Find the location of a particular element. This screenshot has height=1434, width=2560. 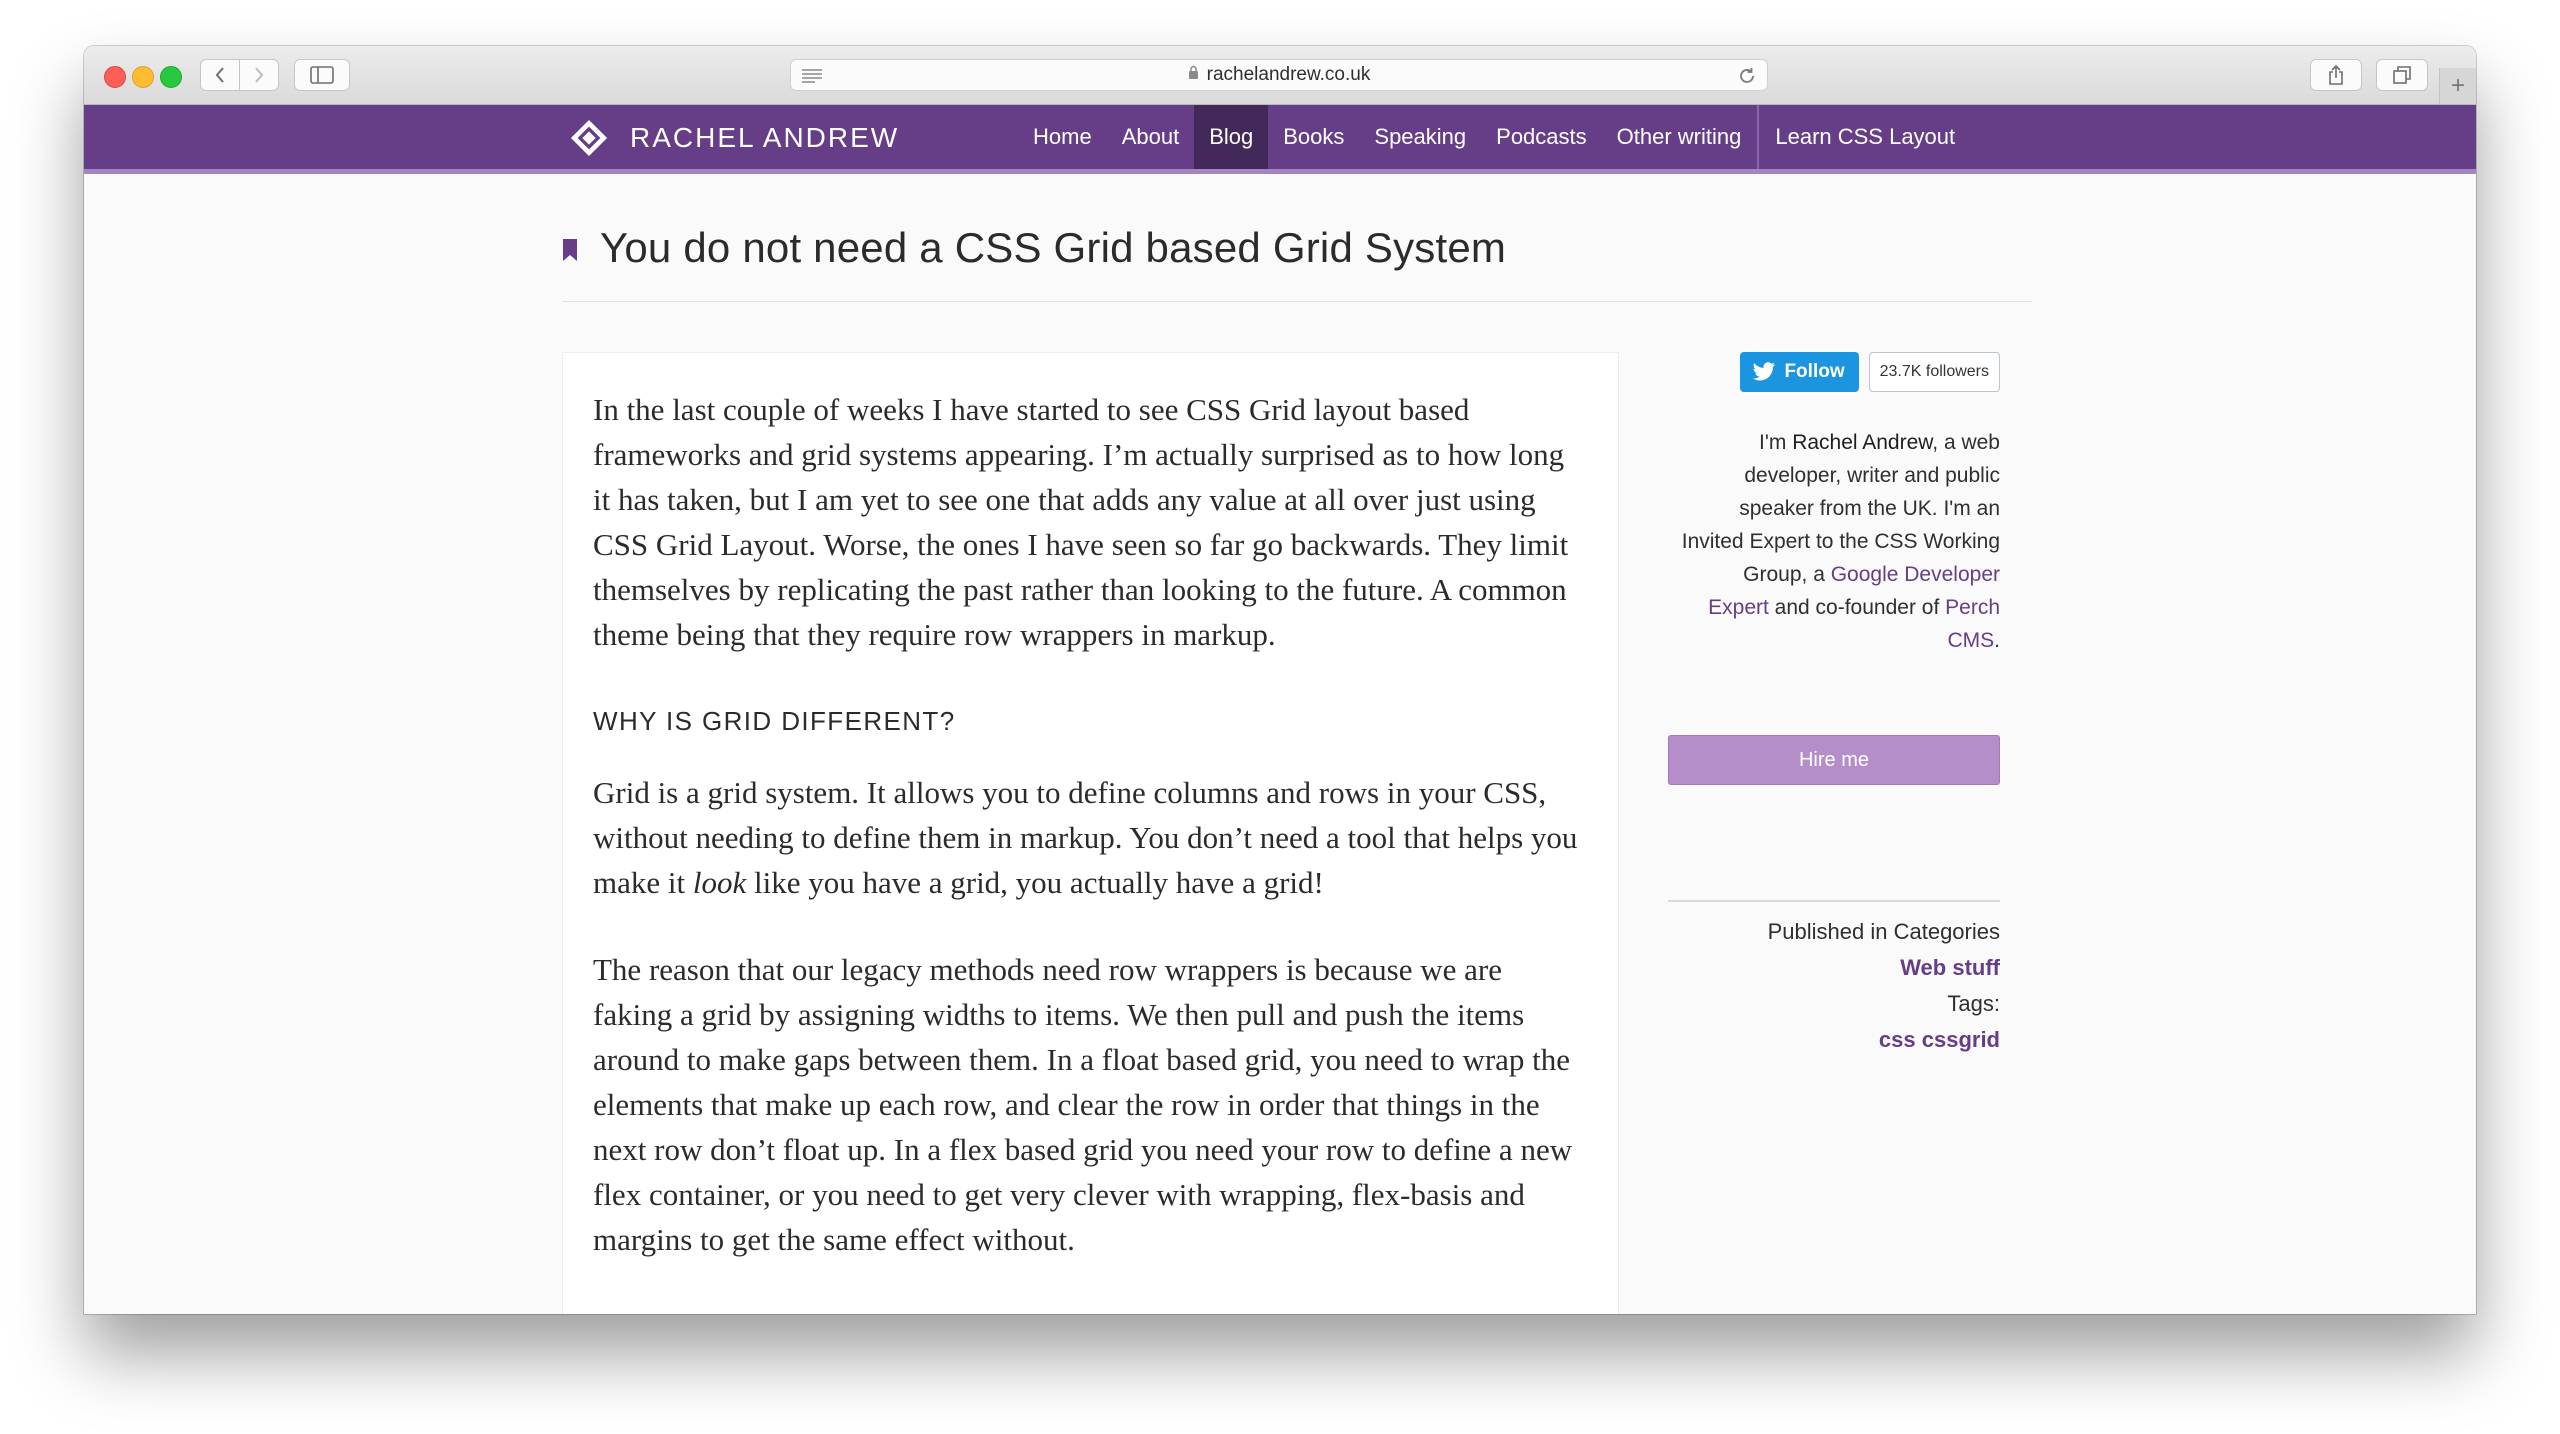

nav-other-writing: Other writing is located at coordinates (1679, 137).